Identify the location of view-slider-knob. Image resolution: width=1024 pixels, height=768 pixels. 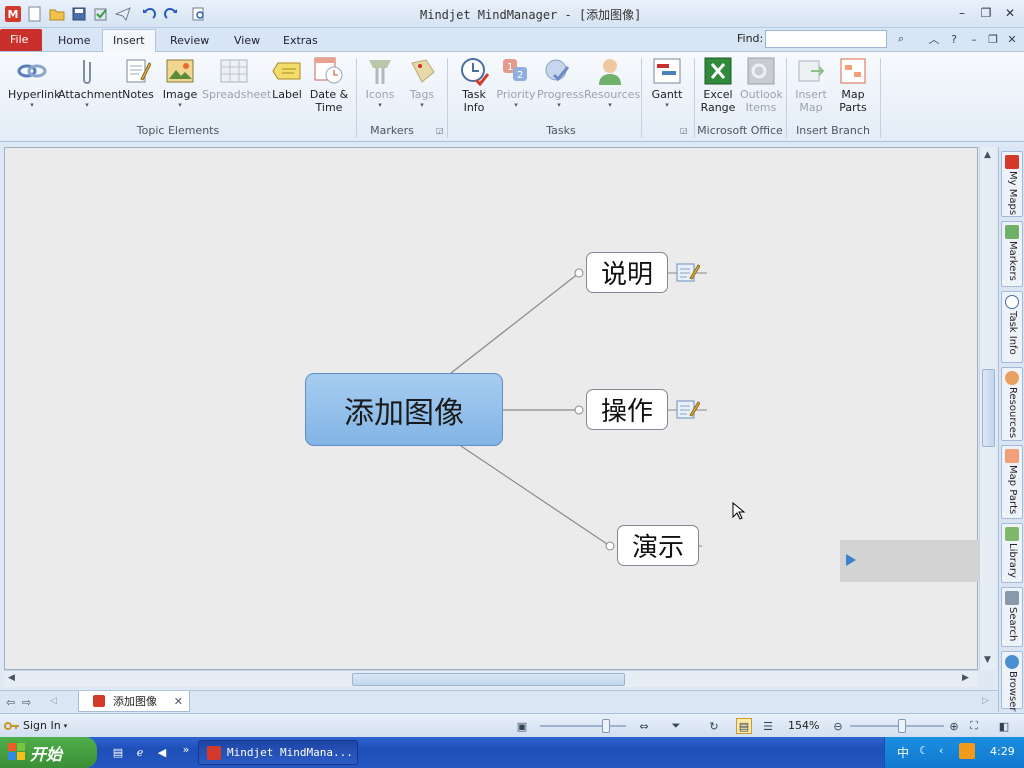
(606, 726).